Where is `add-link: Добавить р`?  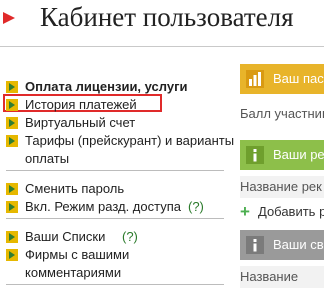 add-link: Добавить р is located at coordinates (291, 211).